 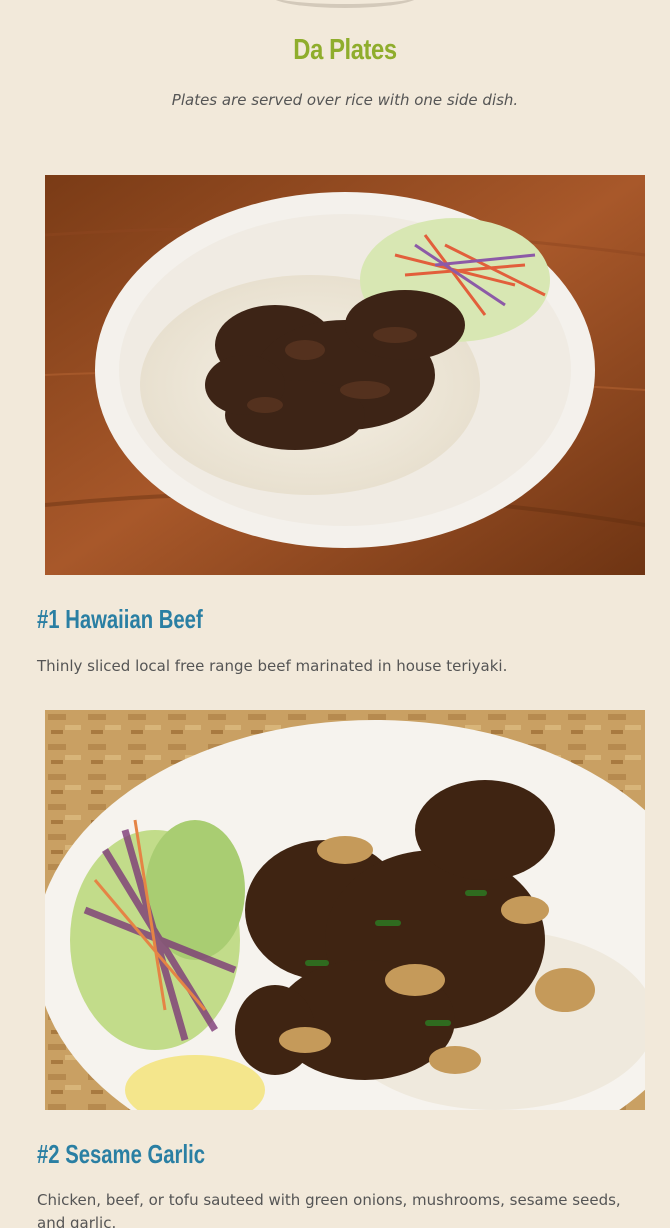 I want to click on item-title-hawaiian-beef: #1 Hawaiian Beef, so click(x=120, y=619).